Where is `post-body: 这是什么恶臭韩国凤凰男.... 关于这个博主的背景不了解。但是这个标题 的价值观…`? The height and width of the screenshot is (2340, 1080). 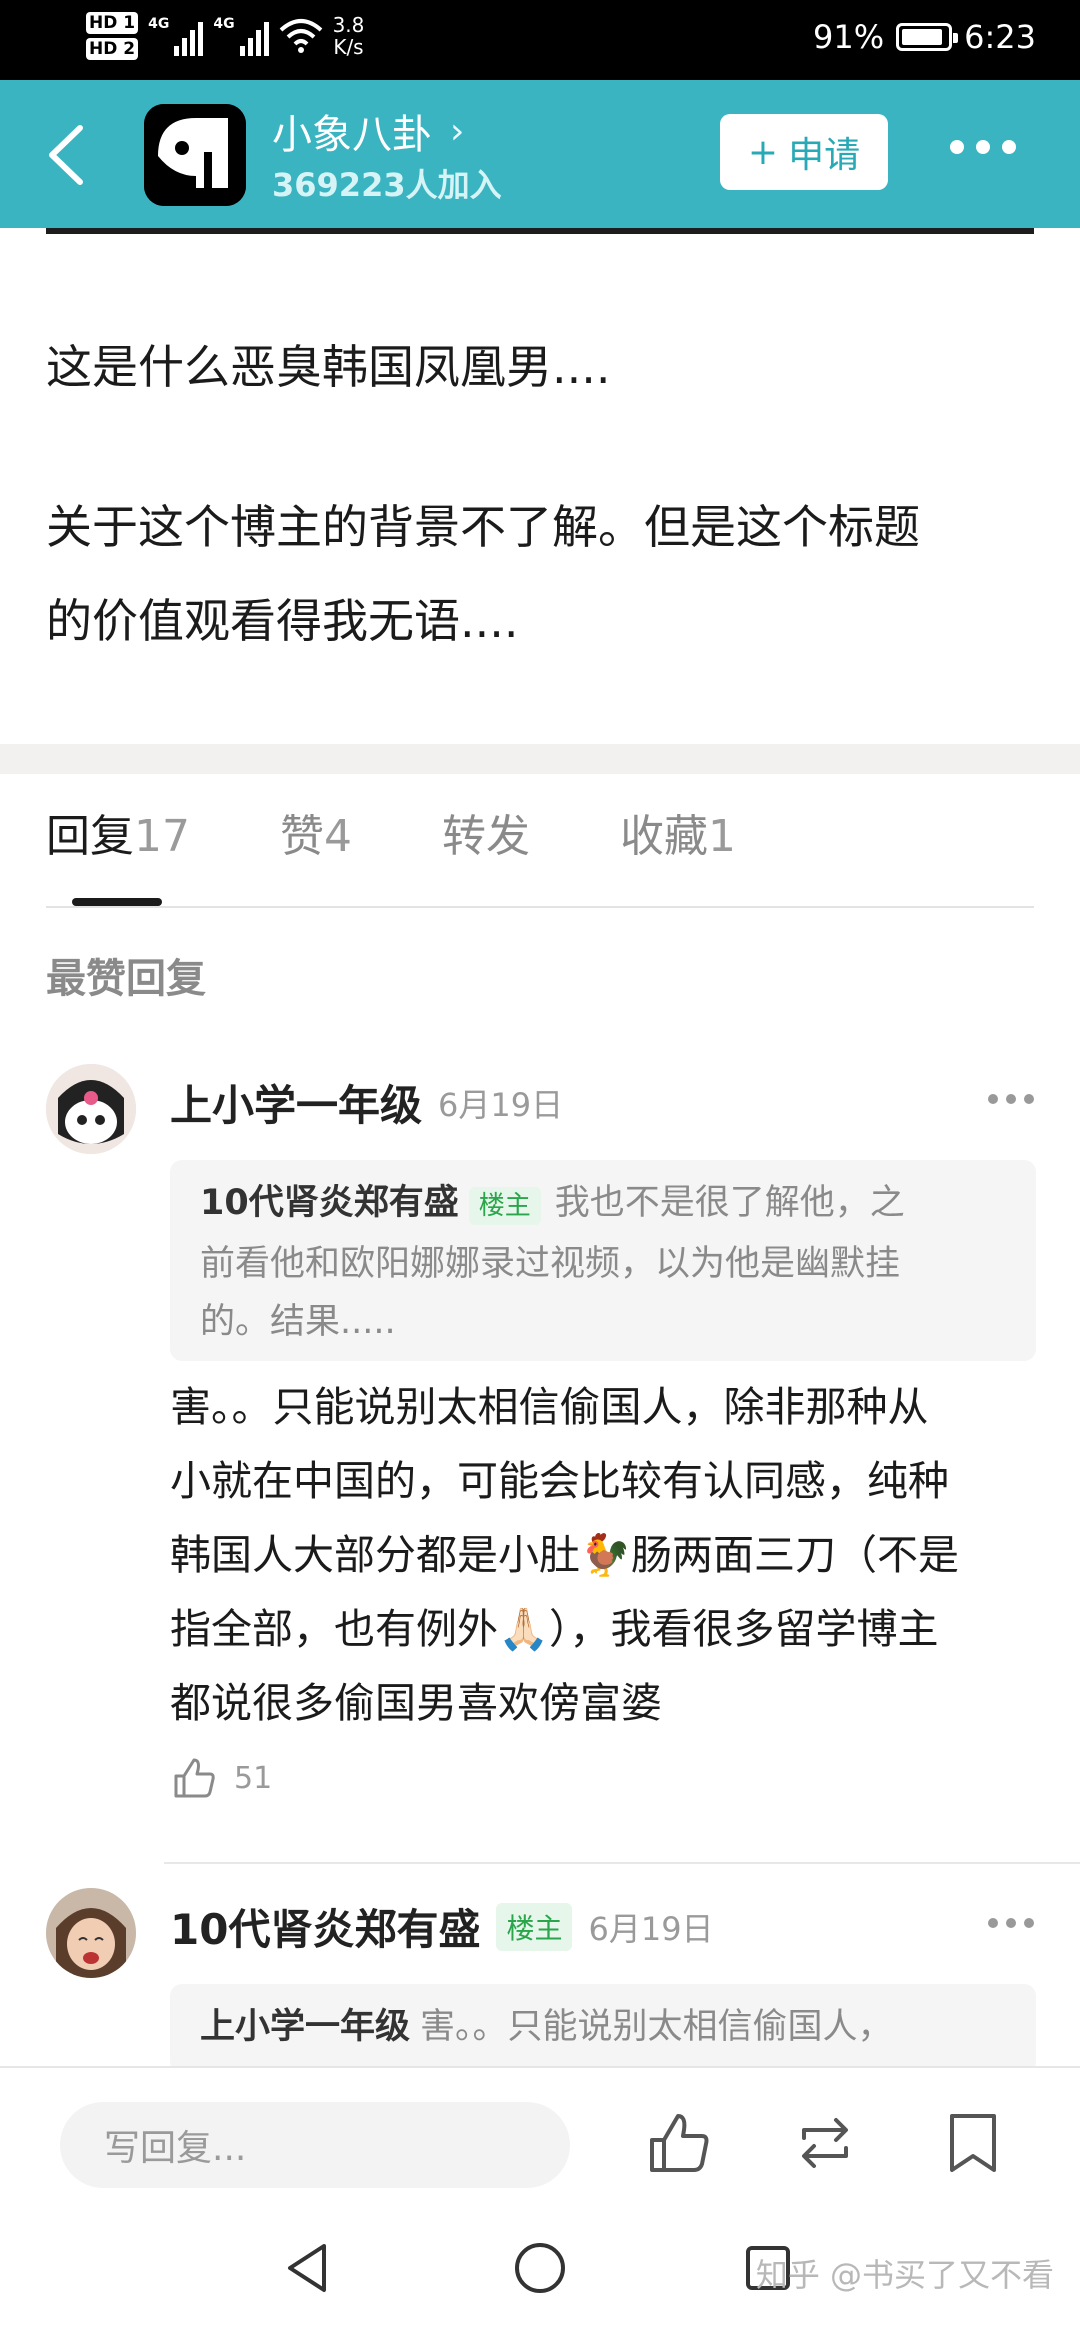 post-body: 这是什么恶臭韩国凤凰男.... 关于这个博主的背景不了解。但是这个标题 的价值观… is located at coordinates (541, 494).